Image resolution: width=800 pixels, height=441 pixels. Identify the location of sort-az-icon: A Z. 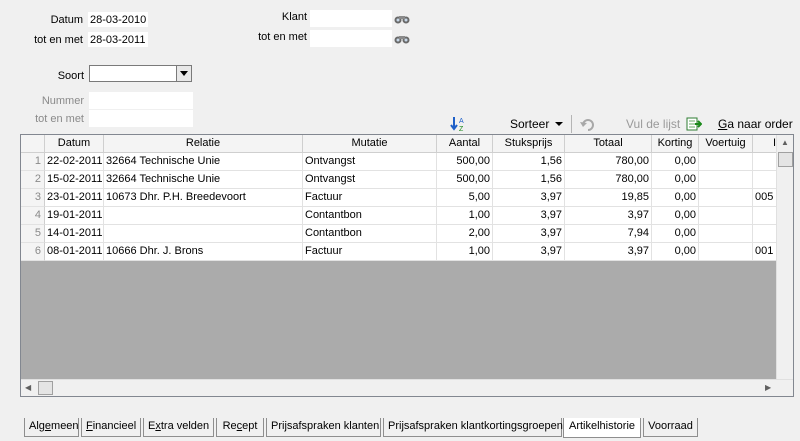
(457, 124).